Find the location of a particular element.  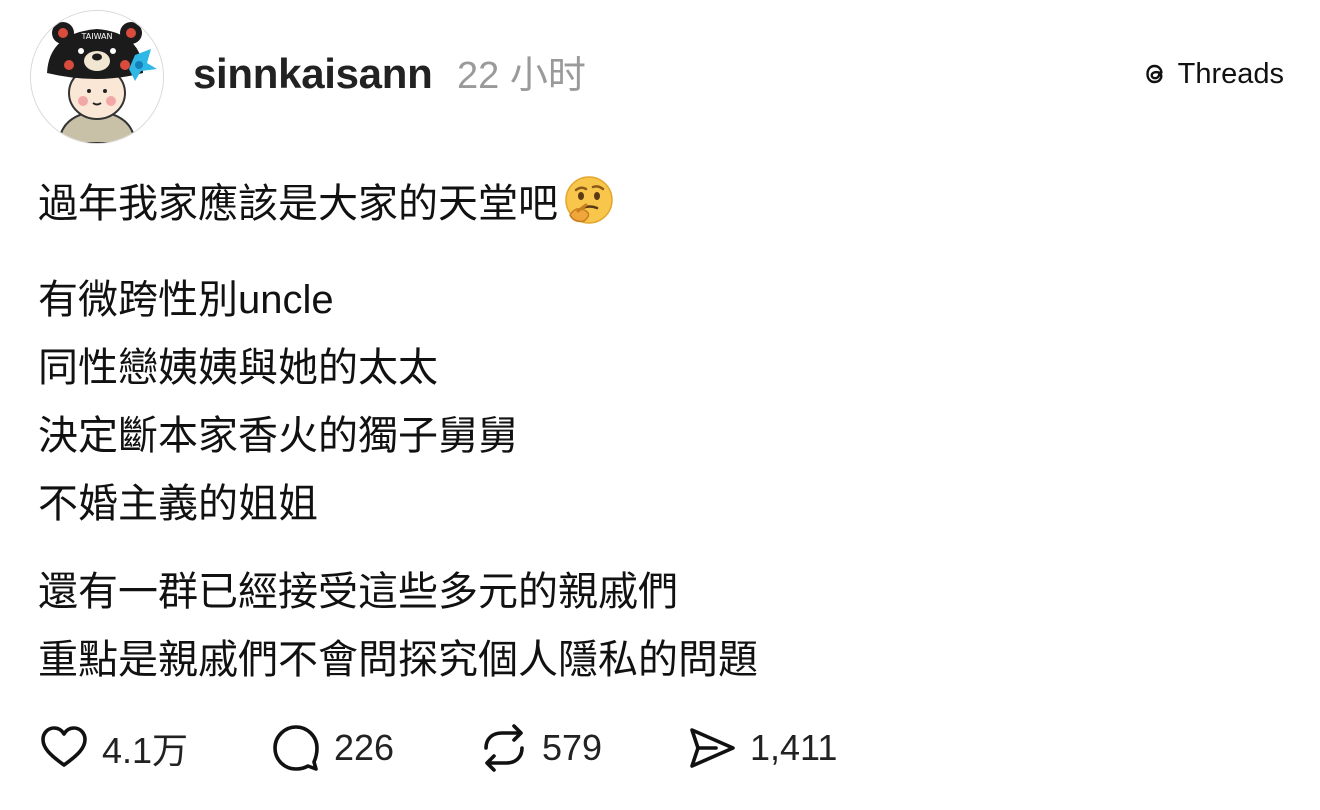

repost-count: 579 is located at coordinates (572, 747).